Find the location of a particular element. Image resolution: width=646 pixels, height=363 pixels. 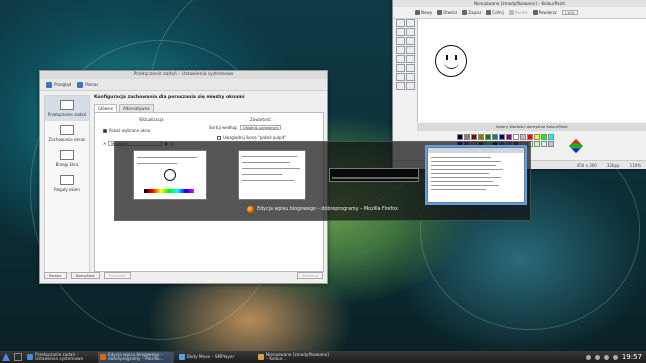

sidebar-item-screen-edges: Brzegi Ekra is located at coordinates (67, 158).